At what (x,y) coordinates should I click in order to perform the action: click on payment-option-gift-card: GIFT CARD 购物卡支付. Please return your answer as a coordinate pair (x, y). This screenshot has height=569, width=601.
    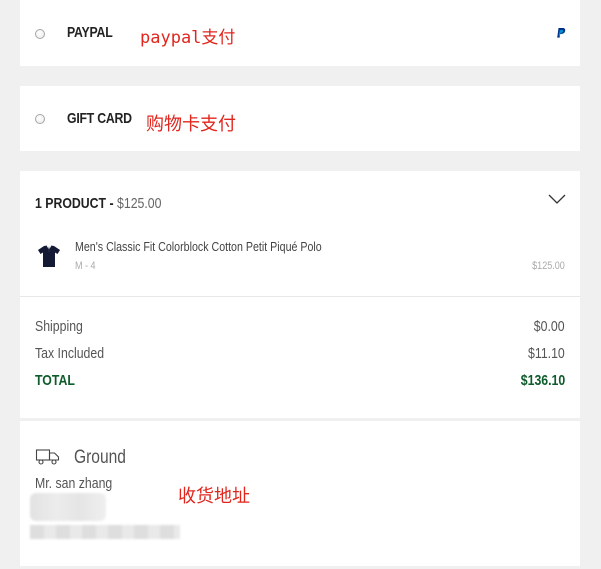
    Looking at the image, I should click on (300, 118).